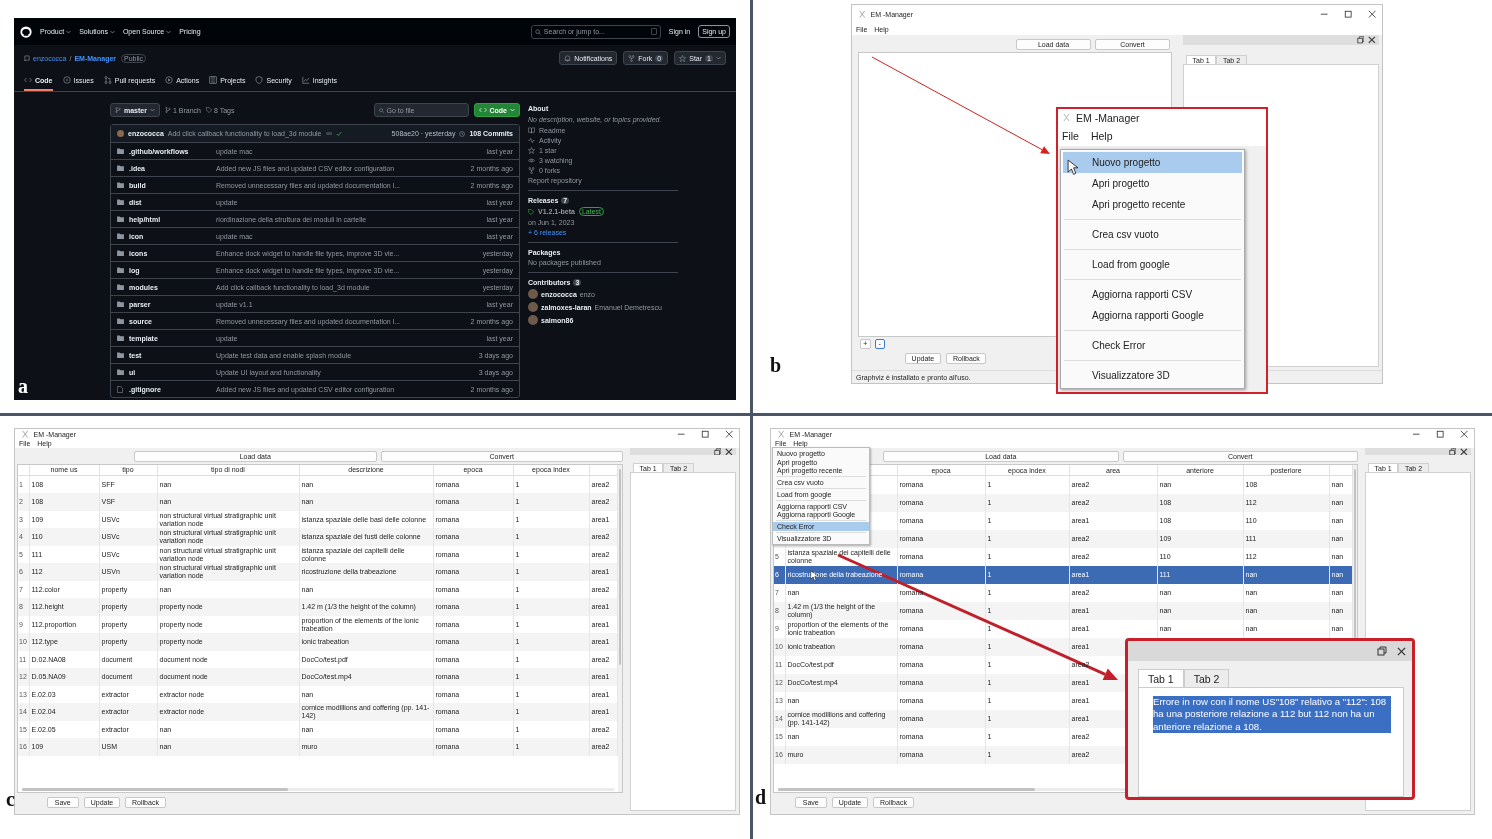 This screenshot has width=1492, height=839. Describe the element at coordinates (328, 133) in the screenshot. I see `ellipsis-icon` at that location.